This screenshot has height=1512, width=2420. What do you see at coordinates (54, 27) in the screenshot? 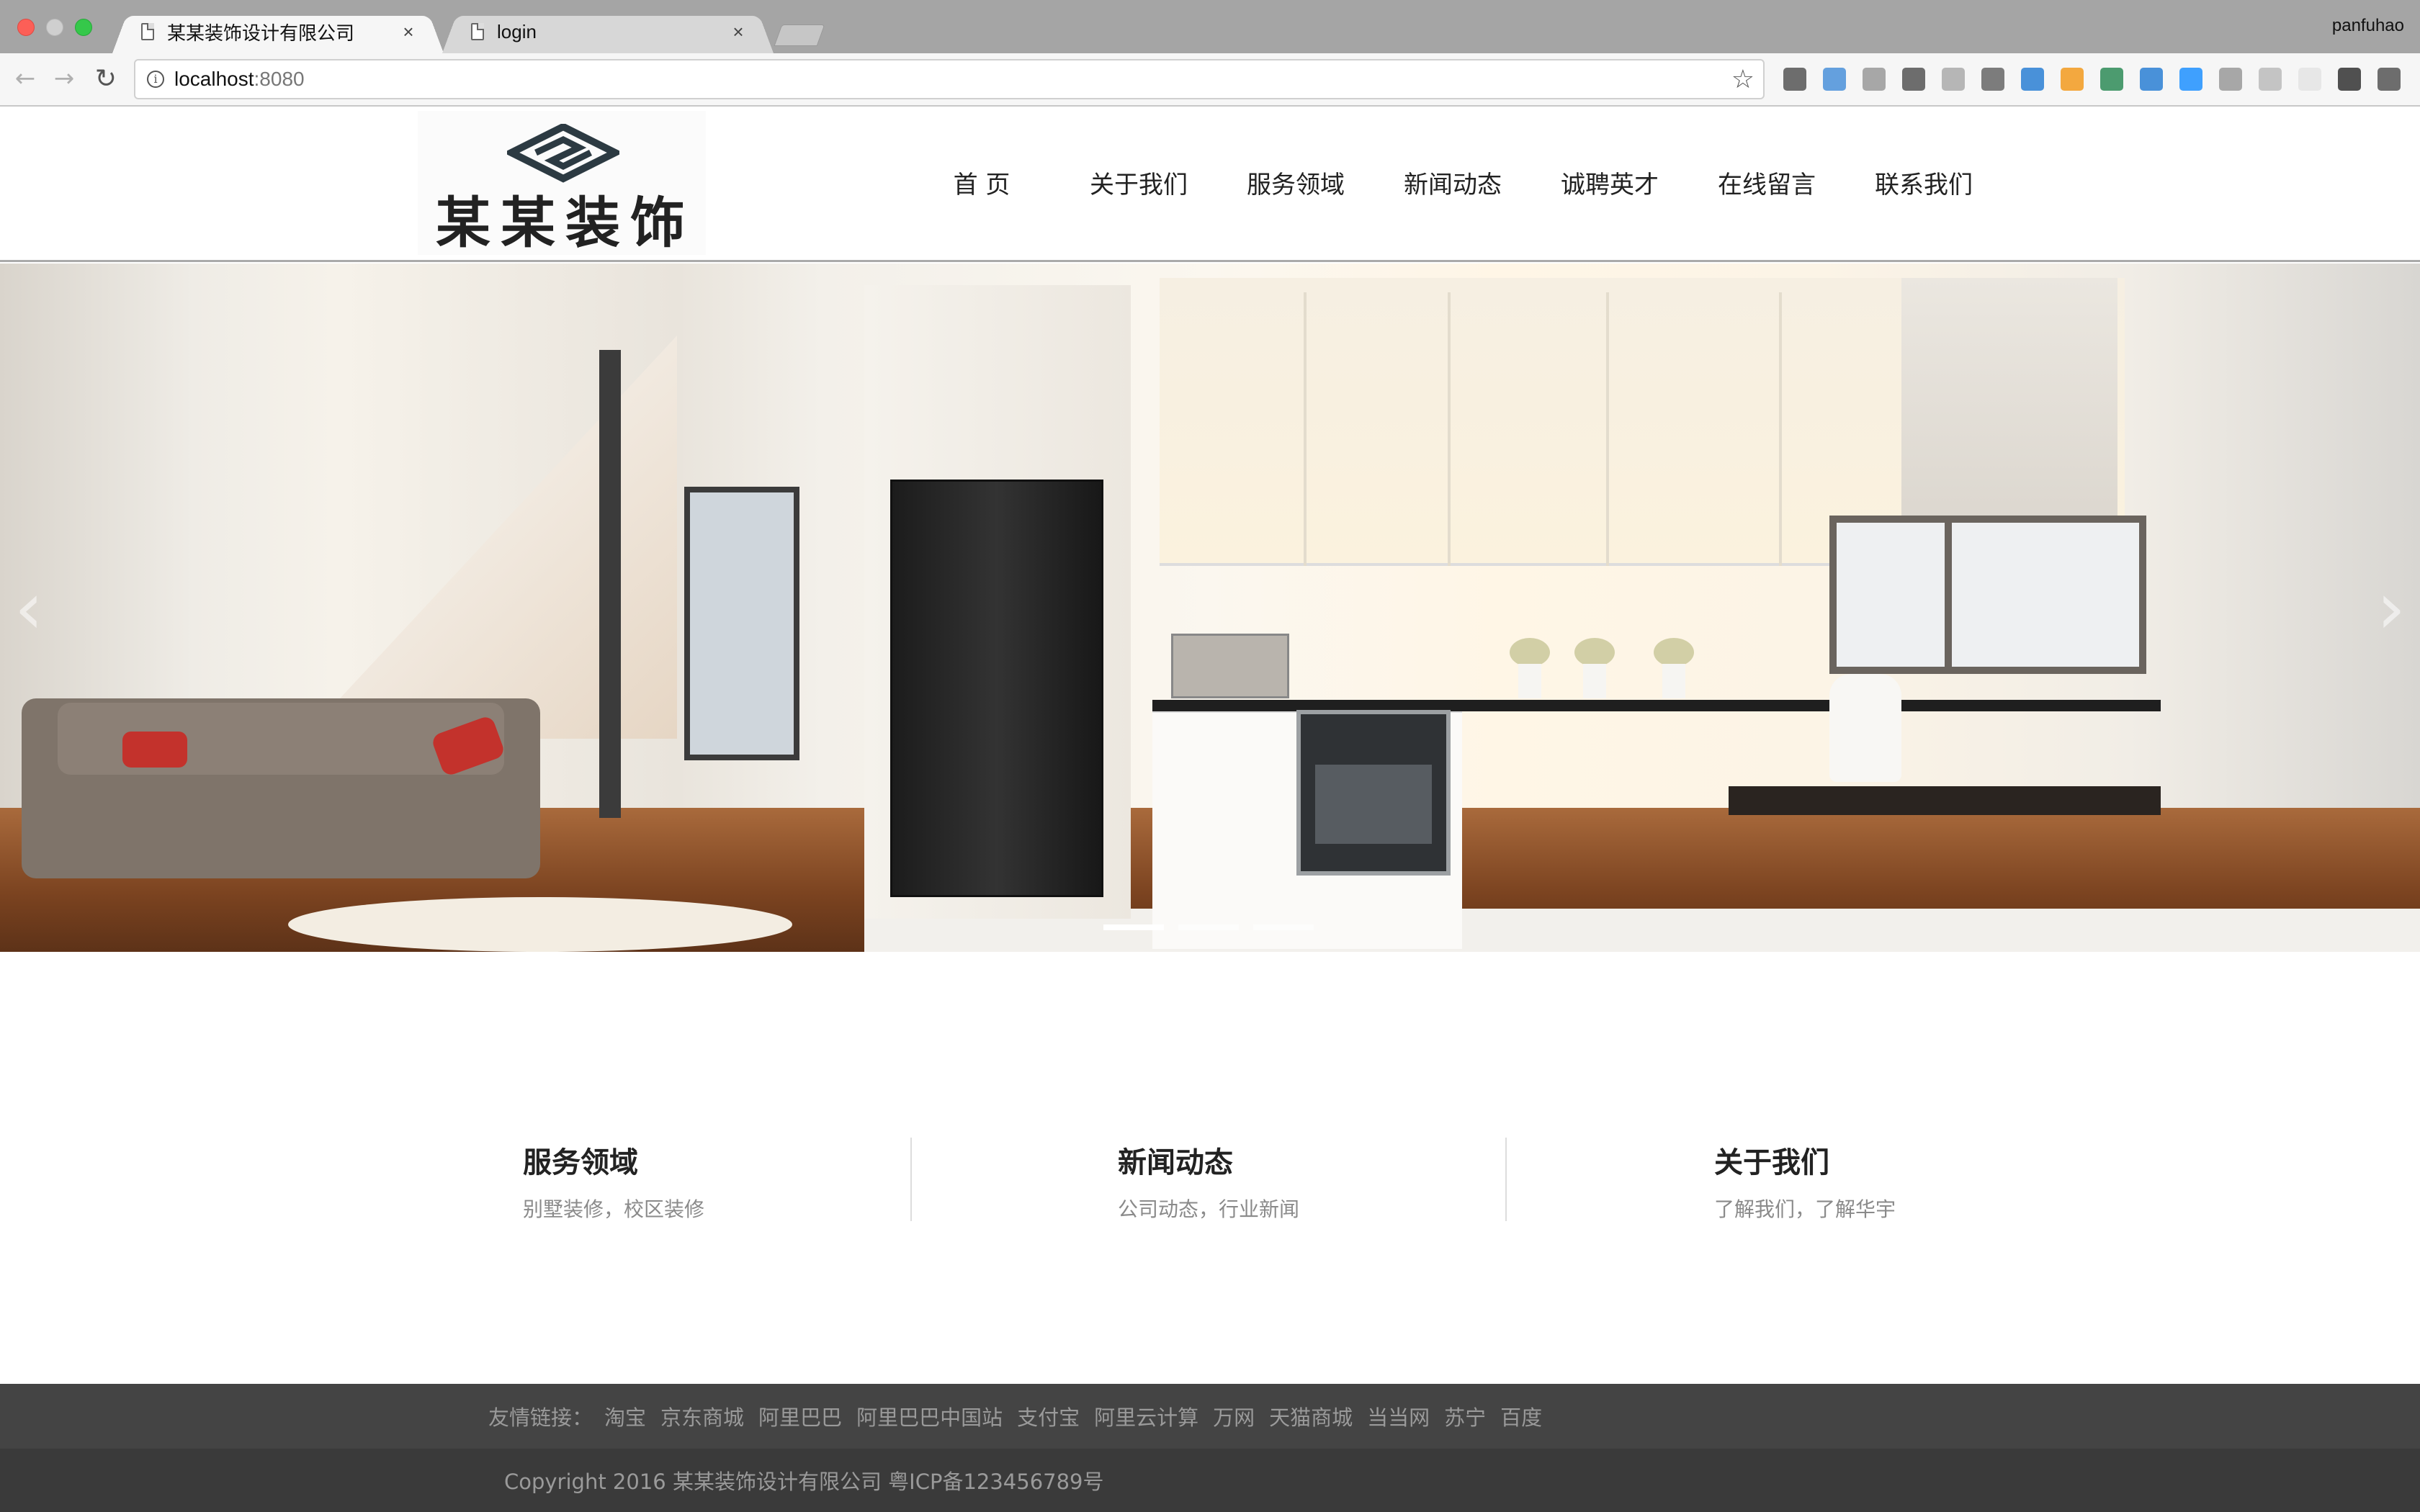
I see `minimize-window-button` at bounding box center [54, 27].